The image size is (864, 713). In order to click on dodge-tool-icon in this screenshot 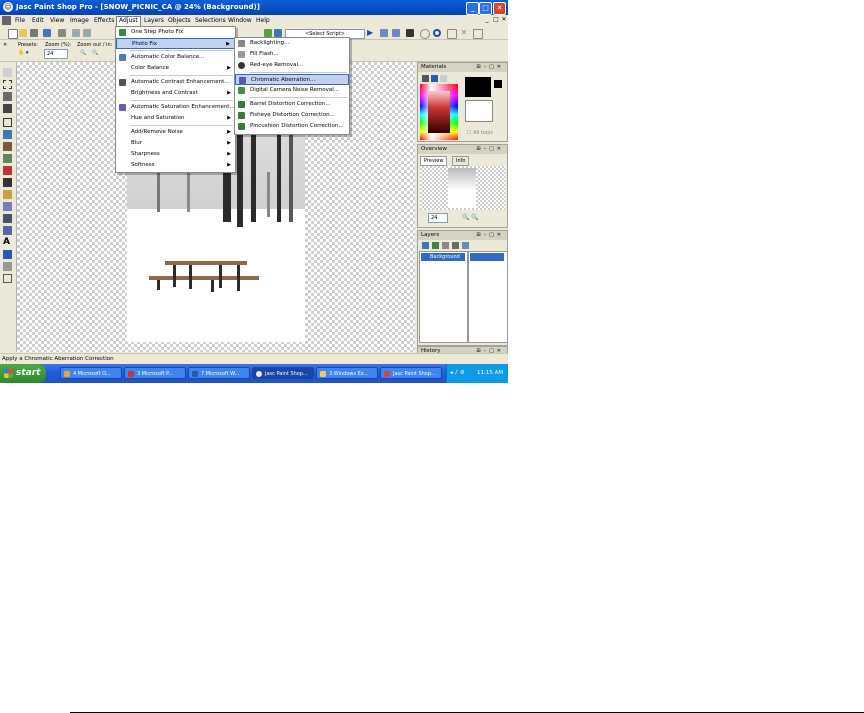, I will do `click(7, 182)`.